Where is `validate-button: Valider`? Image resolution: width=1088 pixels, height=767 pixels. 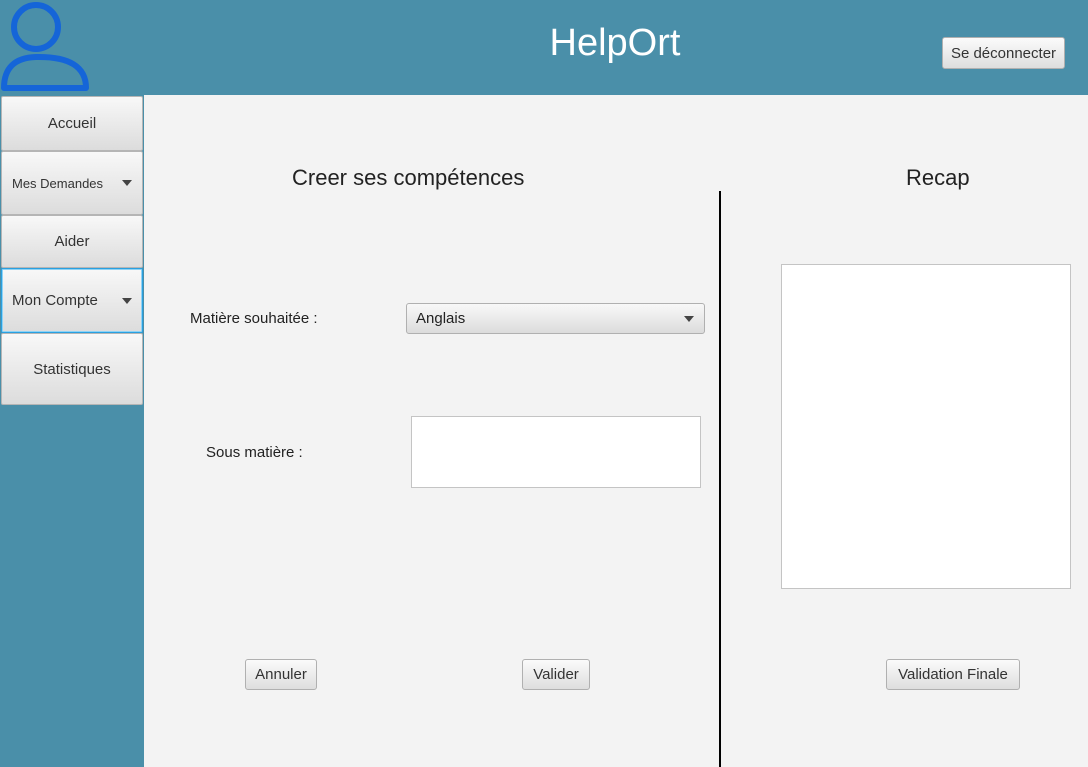
validate-button: Valider is located at coordinates (556, 674).